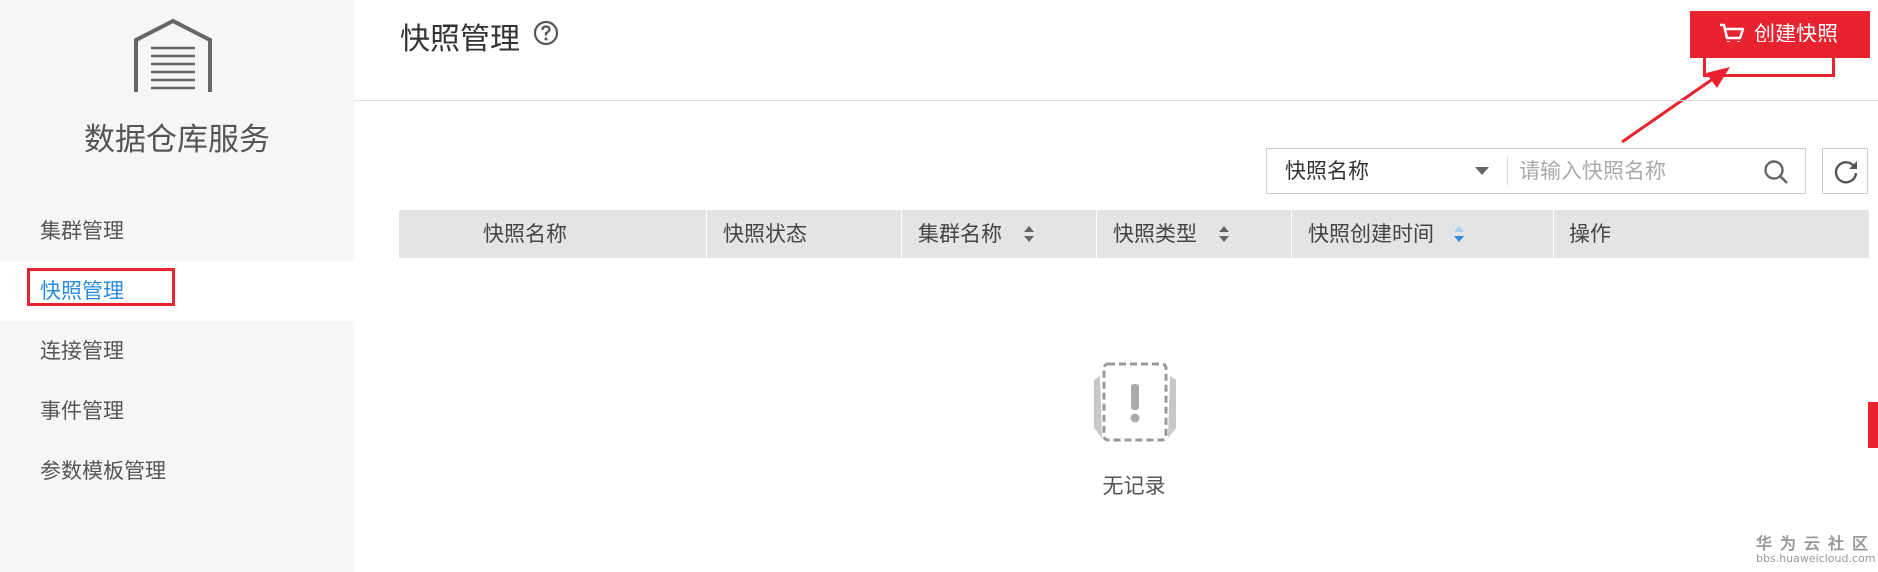 This screenshot has height=572, width=1878. Describe the element at coordinates (1507, 171) in the screenshot. I see `filter-divider` at that location.